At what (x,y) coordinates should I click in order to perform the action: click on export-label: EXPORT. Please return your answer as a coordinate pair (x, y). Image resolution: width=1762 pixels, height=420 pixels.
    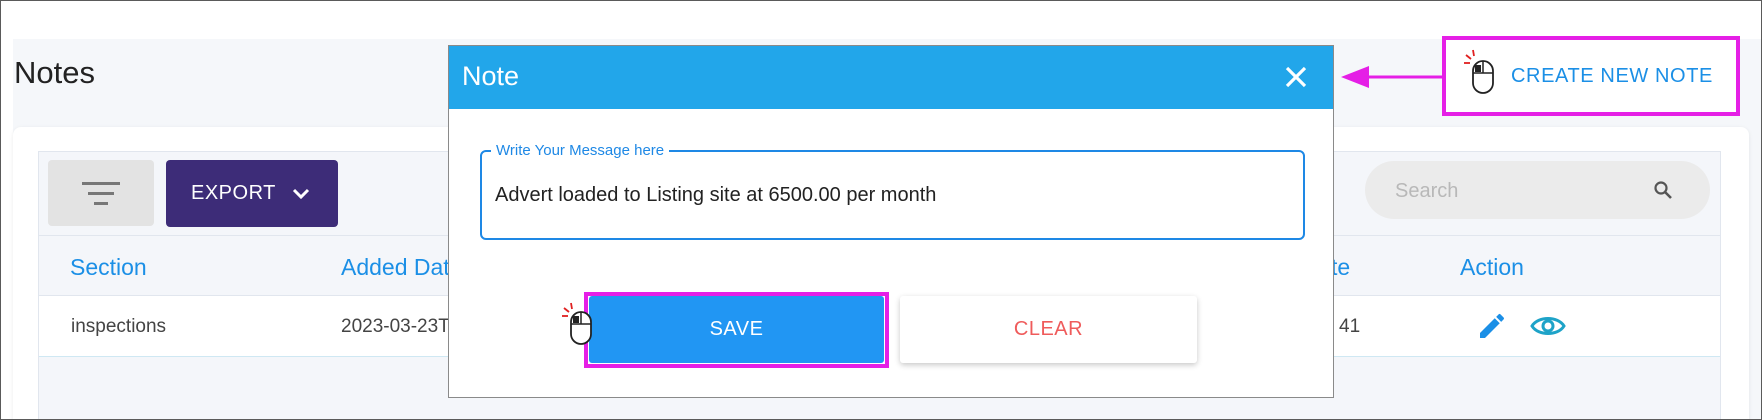
    Looking at the image, I should click on (233, 193).